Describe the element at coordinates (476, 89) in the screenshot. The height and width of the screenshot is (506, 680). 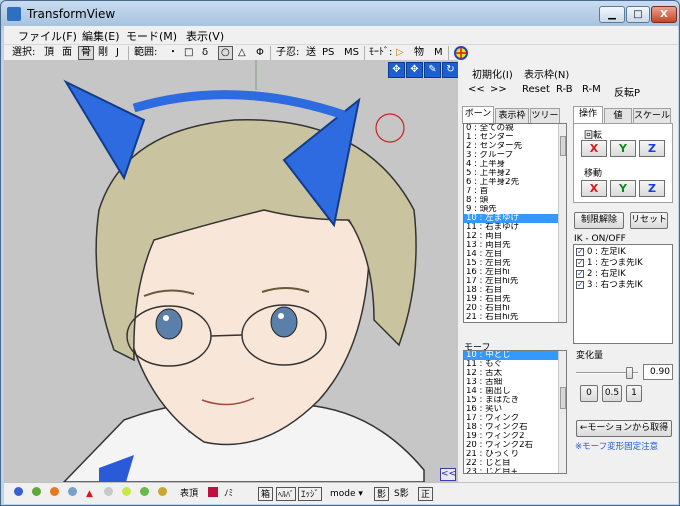
I see `prev-button: <<` at that location.